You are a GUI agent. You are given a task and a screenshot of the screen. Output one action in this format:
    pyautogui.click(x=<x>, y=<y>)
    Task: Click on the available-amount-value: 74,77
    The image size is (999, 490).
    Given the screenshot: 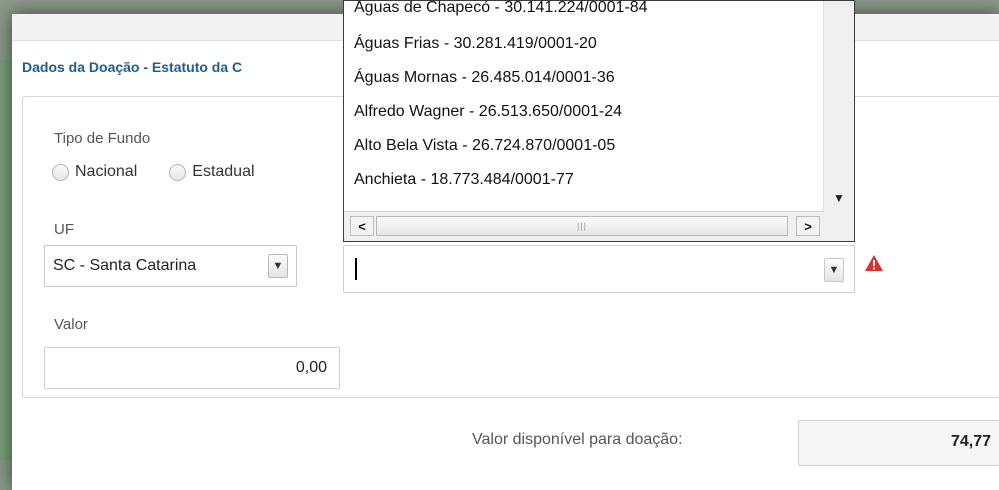 What is the action you would take?
    pyautogui.click(x=970, y=441)
    